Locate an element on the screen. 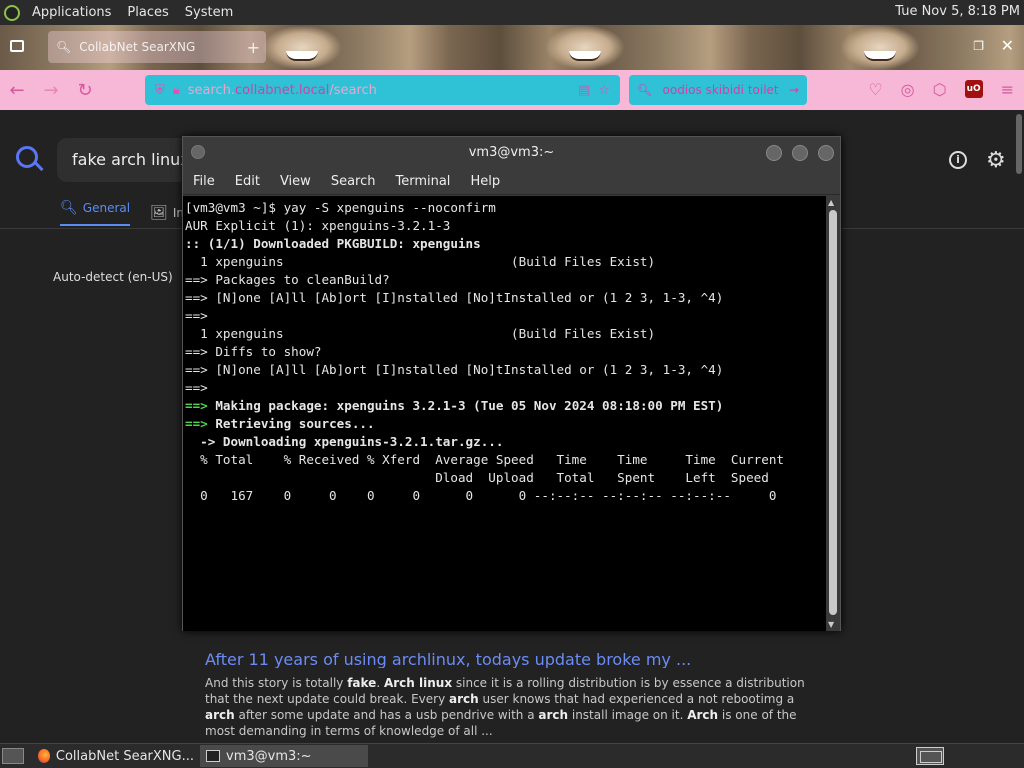  tab-general-label: General is located at coordinates (106, 208).